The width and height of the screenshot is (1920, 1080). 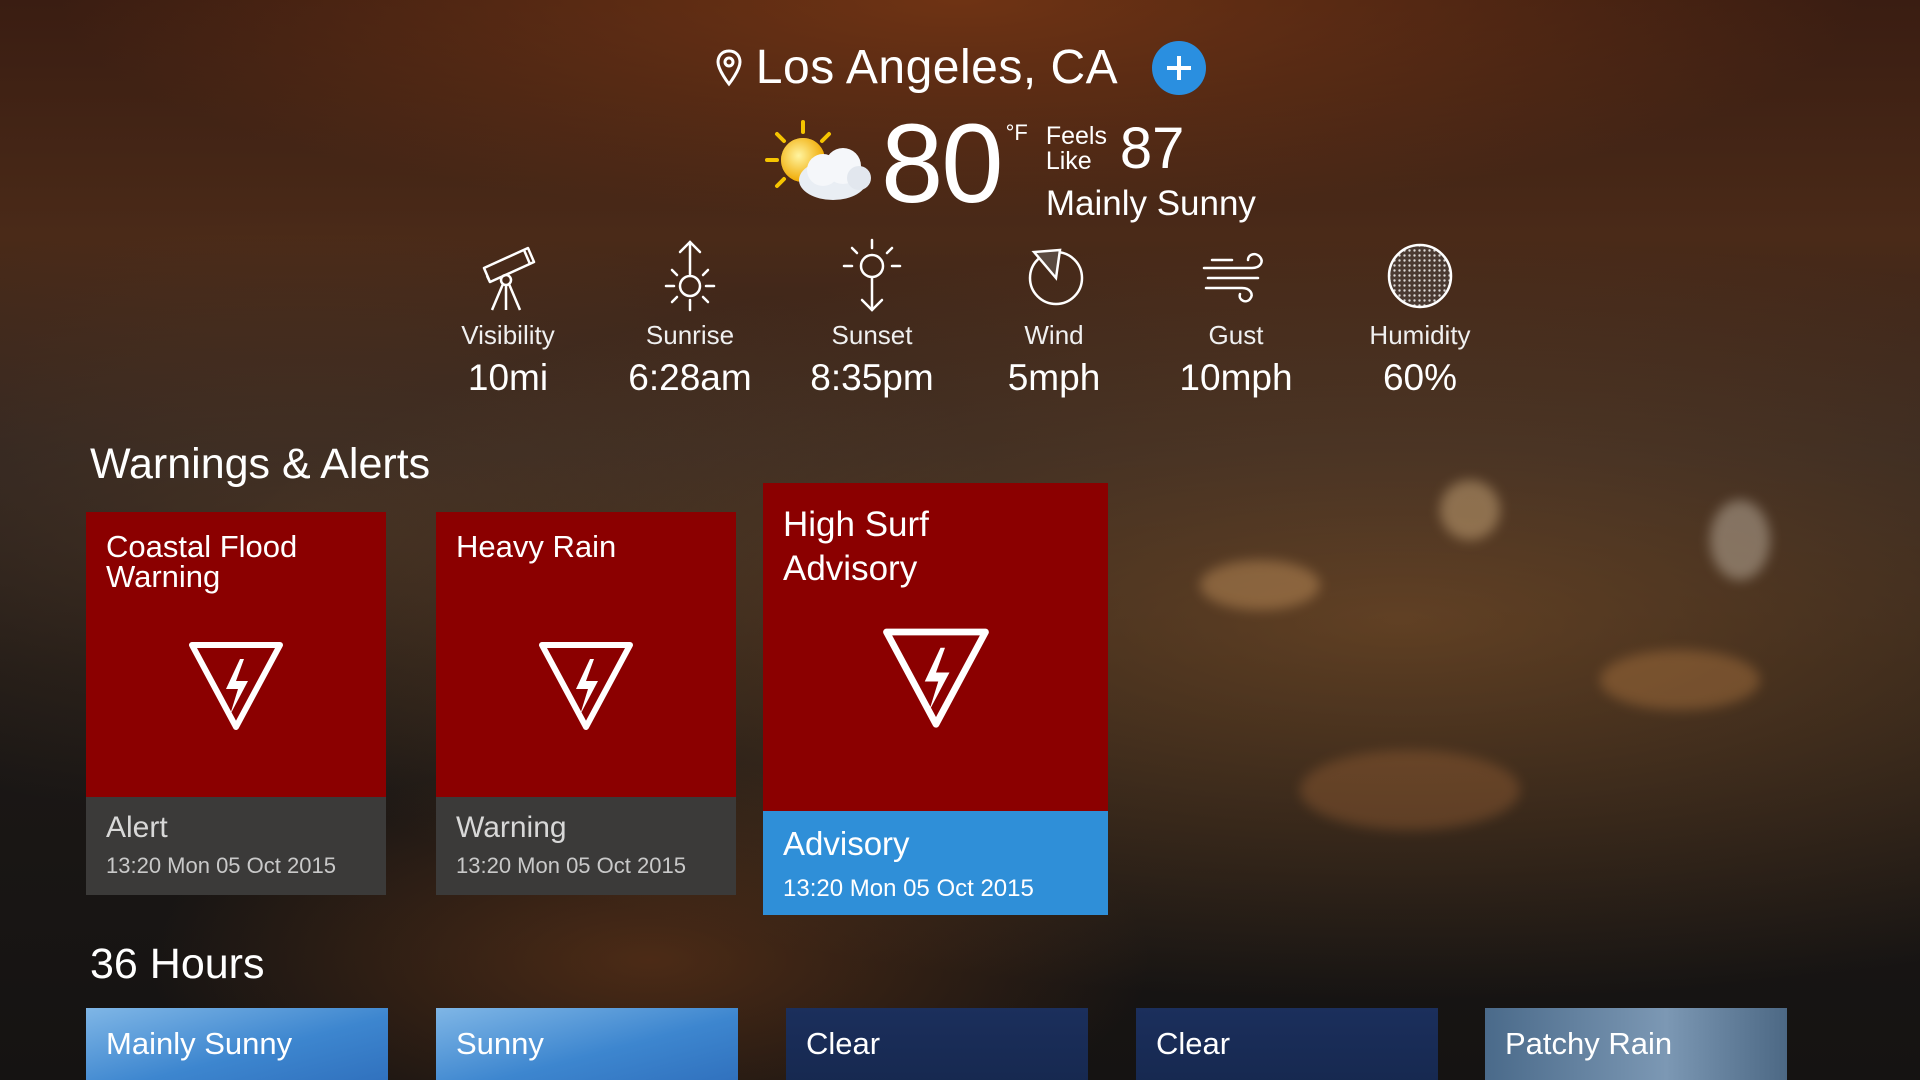 I want to click on forecast-card: Sunny, so click(x=587, y=1044).